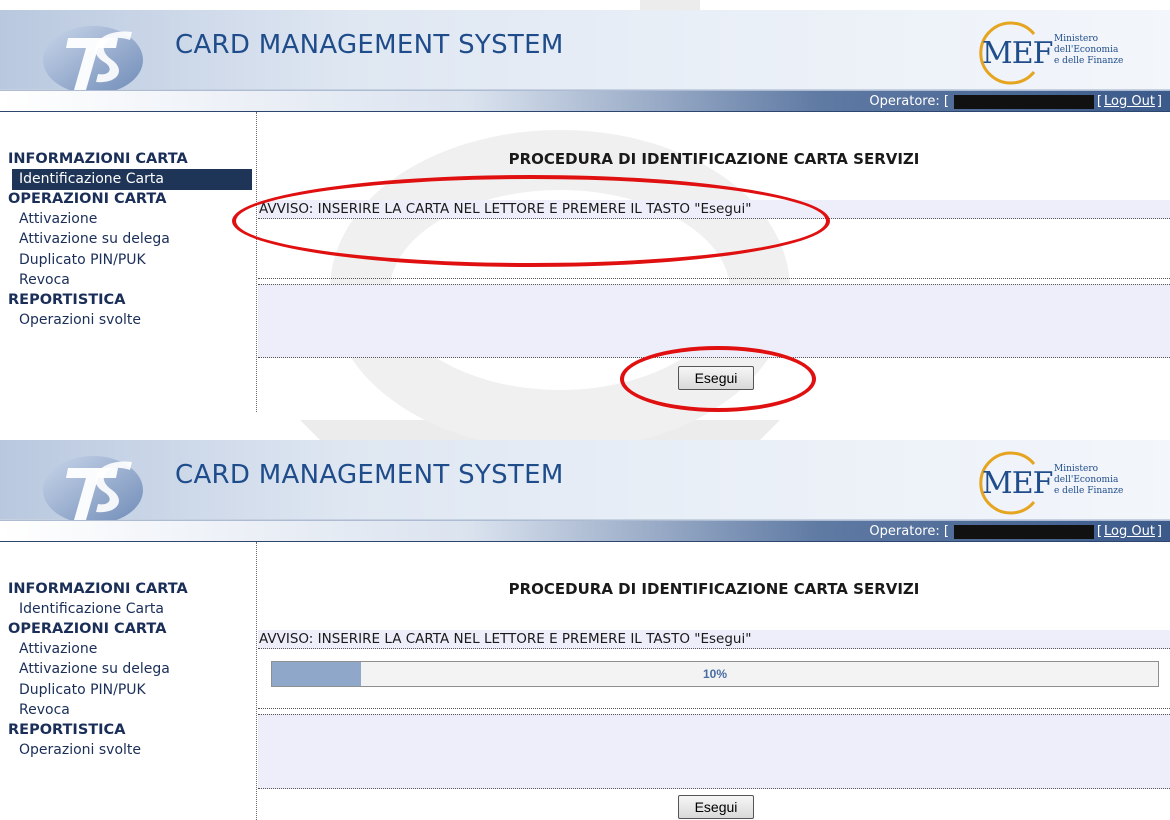  I want to click on progress-bar: 10%, so click(715, 674).